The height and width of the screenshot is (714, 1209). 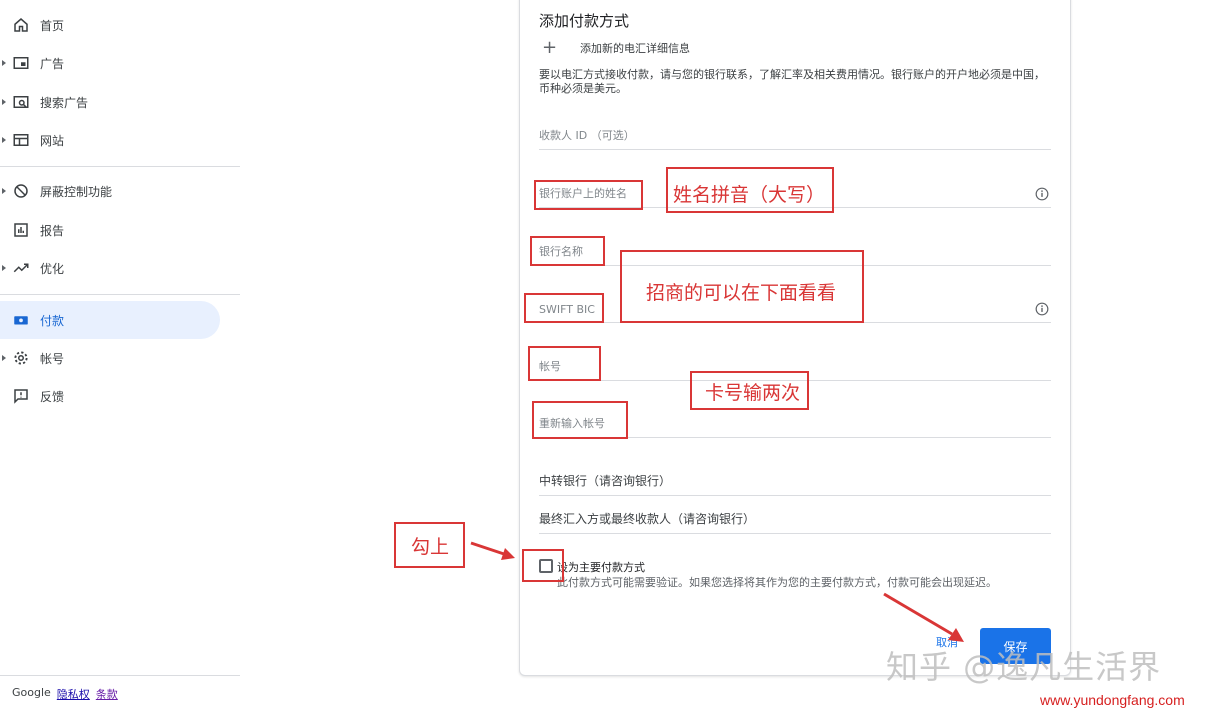 What do you see at coordinates (21, 230) in the screenshot?
I see `report-icon` at bounding box center [21, 230].